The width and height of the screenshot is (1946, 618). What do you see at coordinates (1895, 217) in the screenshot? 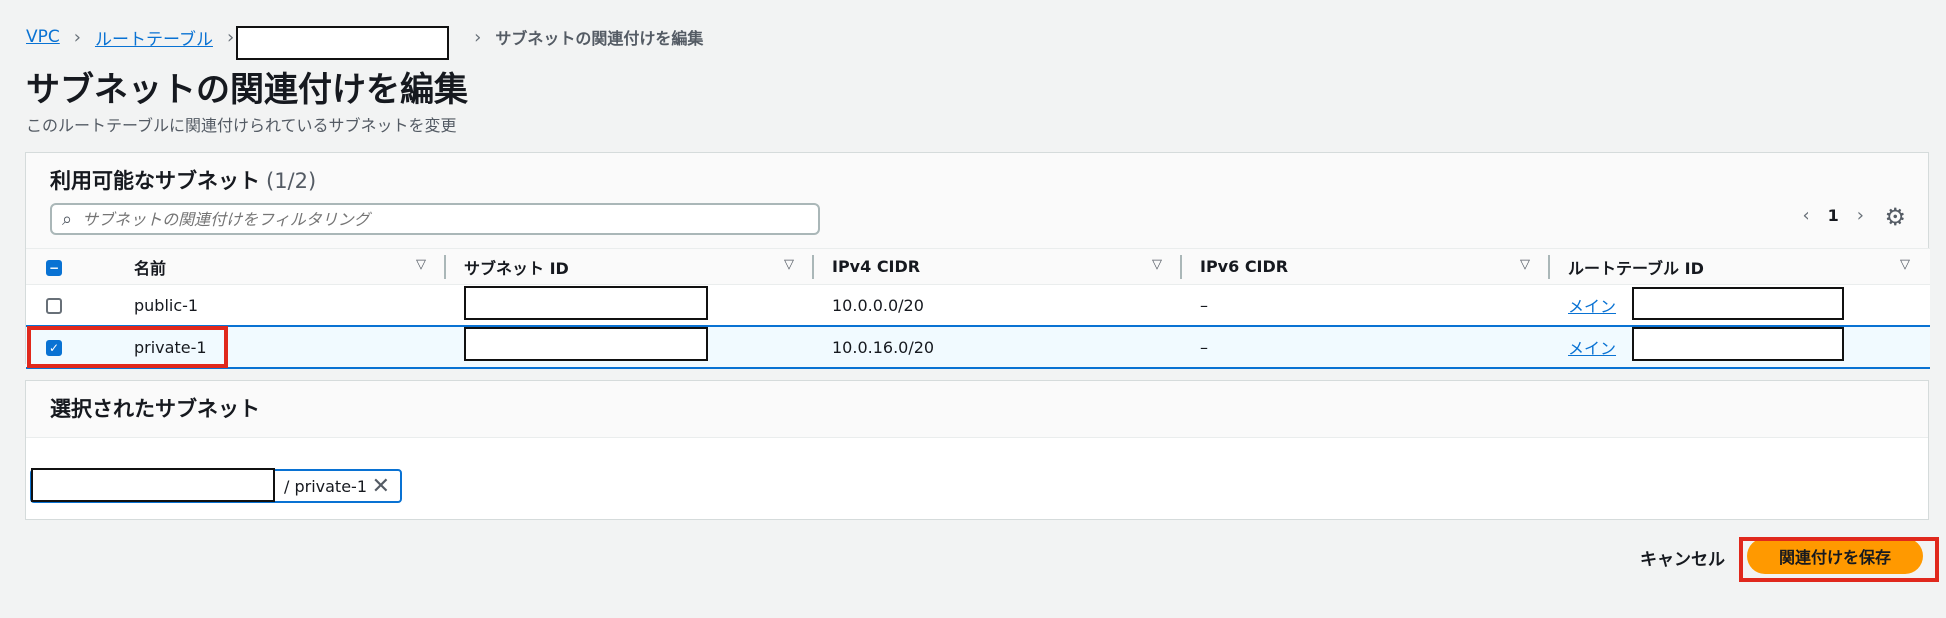
I see `gear-icon: ⚙` at bounding box center [1895, 217].